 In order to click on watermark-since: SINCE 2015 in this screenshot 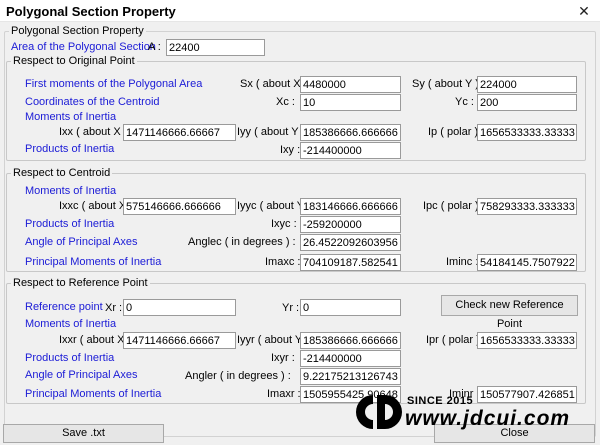, I will do `click(440, 401)`.